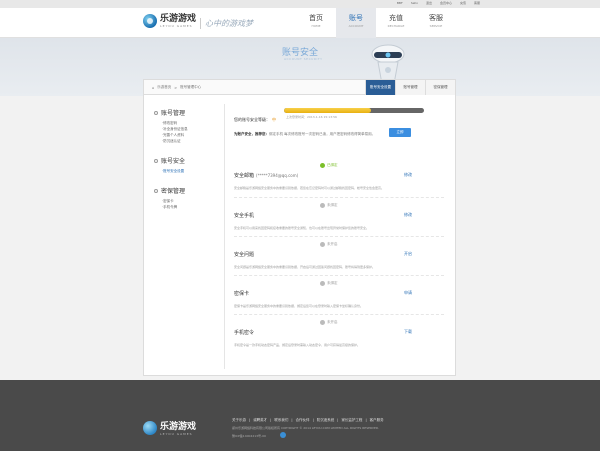  I want to click on breadcrumb-home: 乐游首页, so click(164, 87).